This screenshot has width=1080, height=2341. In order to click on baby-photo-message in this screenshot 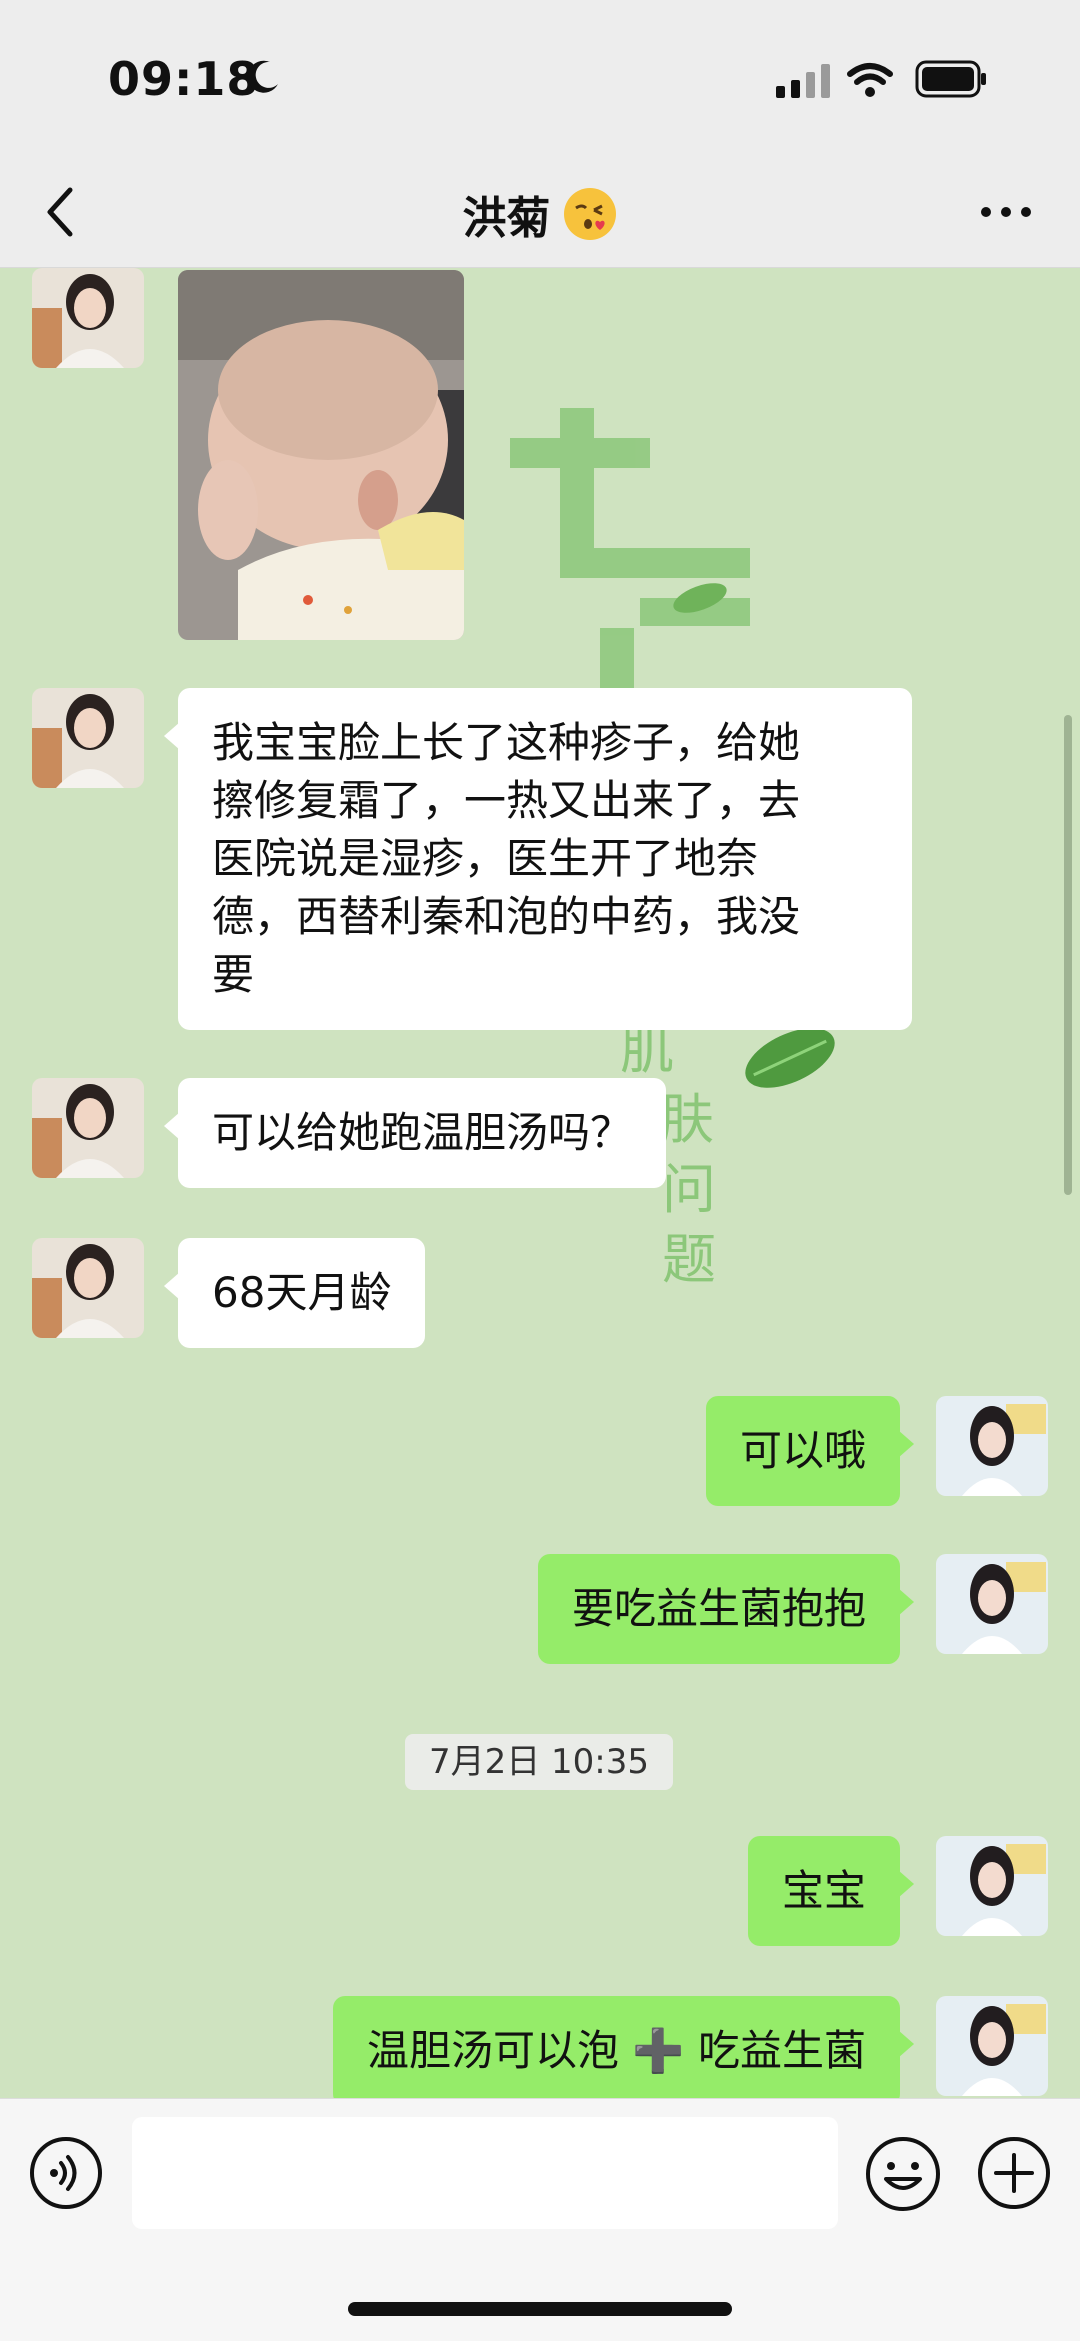, I will do `click(321, 455)`.